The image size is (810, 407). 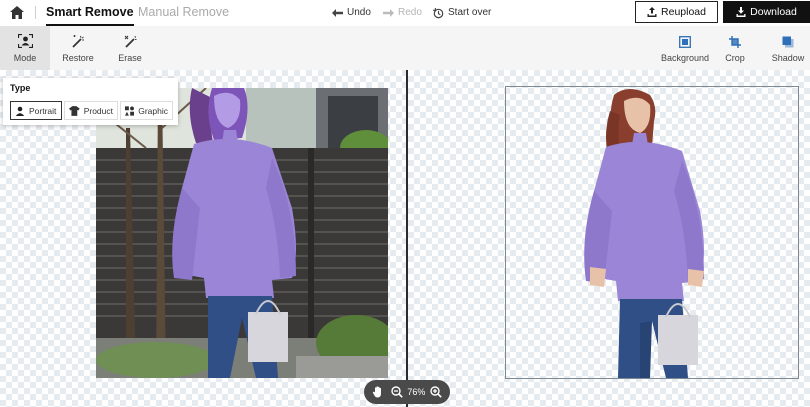 I want to click on zoom-out-icon, so click(x=396, y=392).